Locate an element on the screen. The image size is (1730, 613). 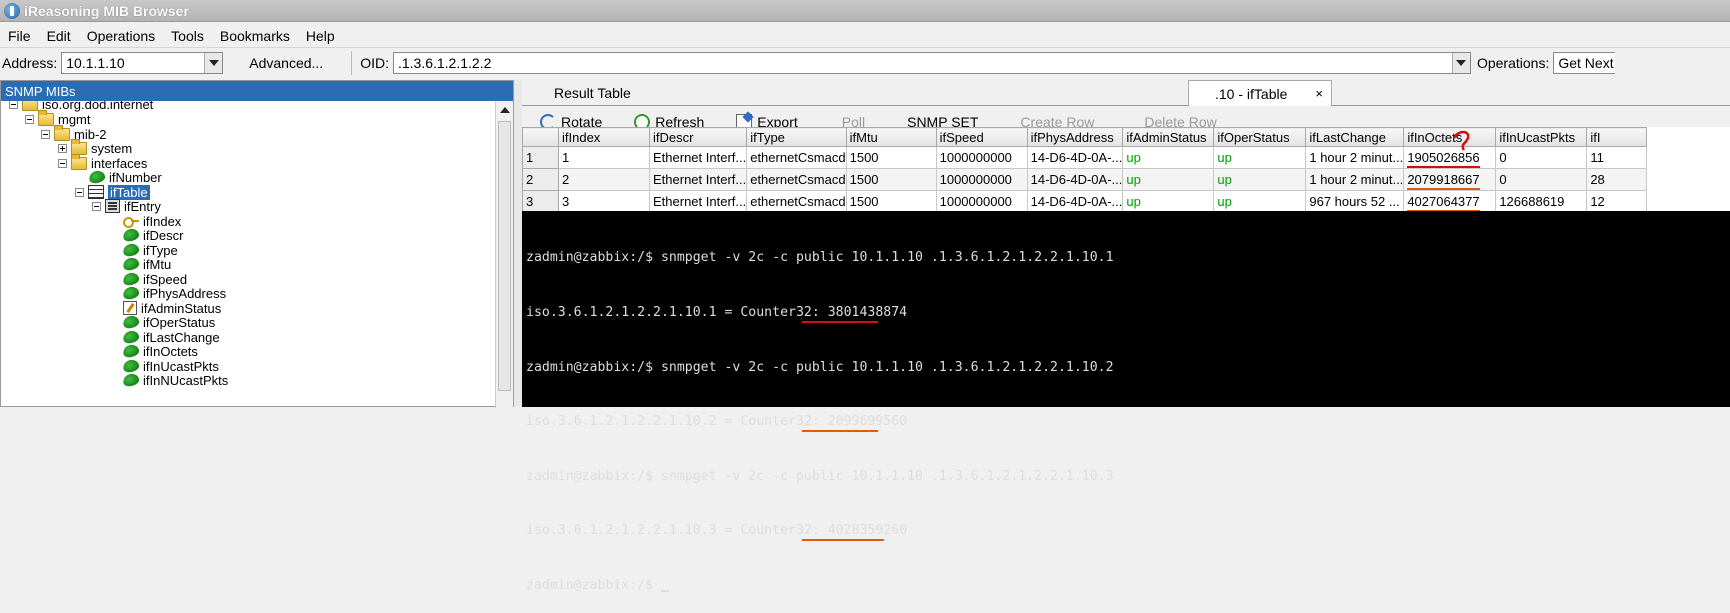
col-header: ifLastChange is located at coordinates (1355, 137).